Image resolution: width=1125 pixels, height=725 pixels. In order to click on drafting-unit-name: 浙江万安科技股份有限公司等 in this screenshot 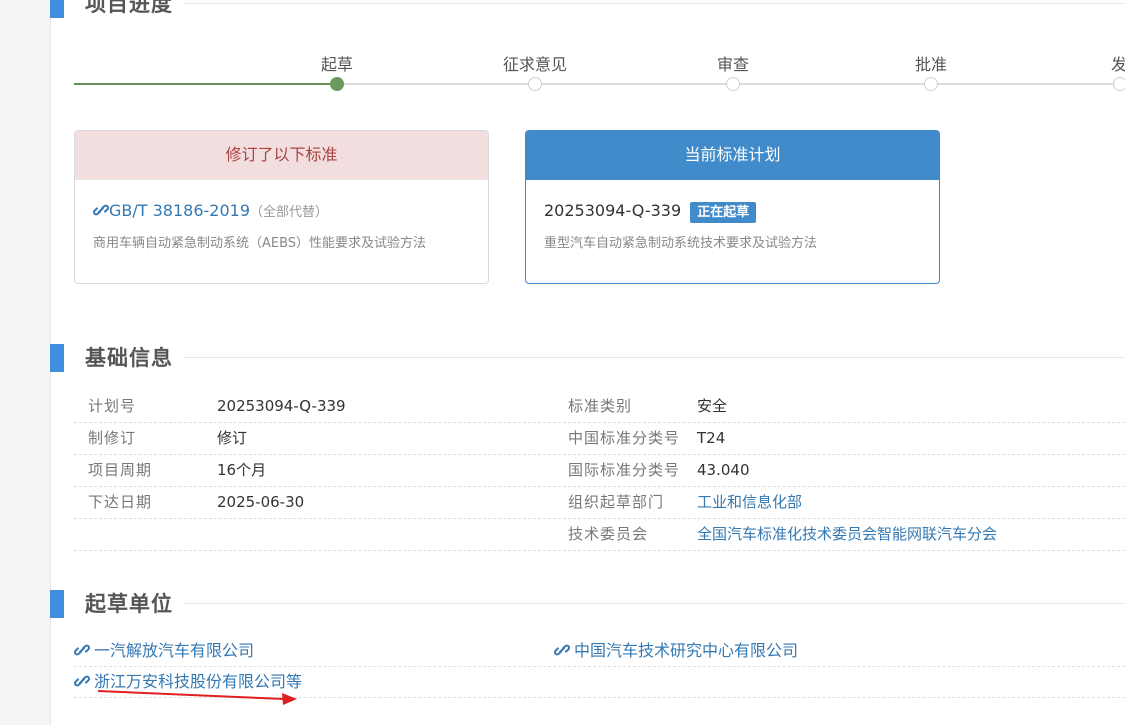, I will do `click(198, 681)`.